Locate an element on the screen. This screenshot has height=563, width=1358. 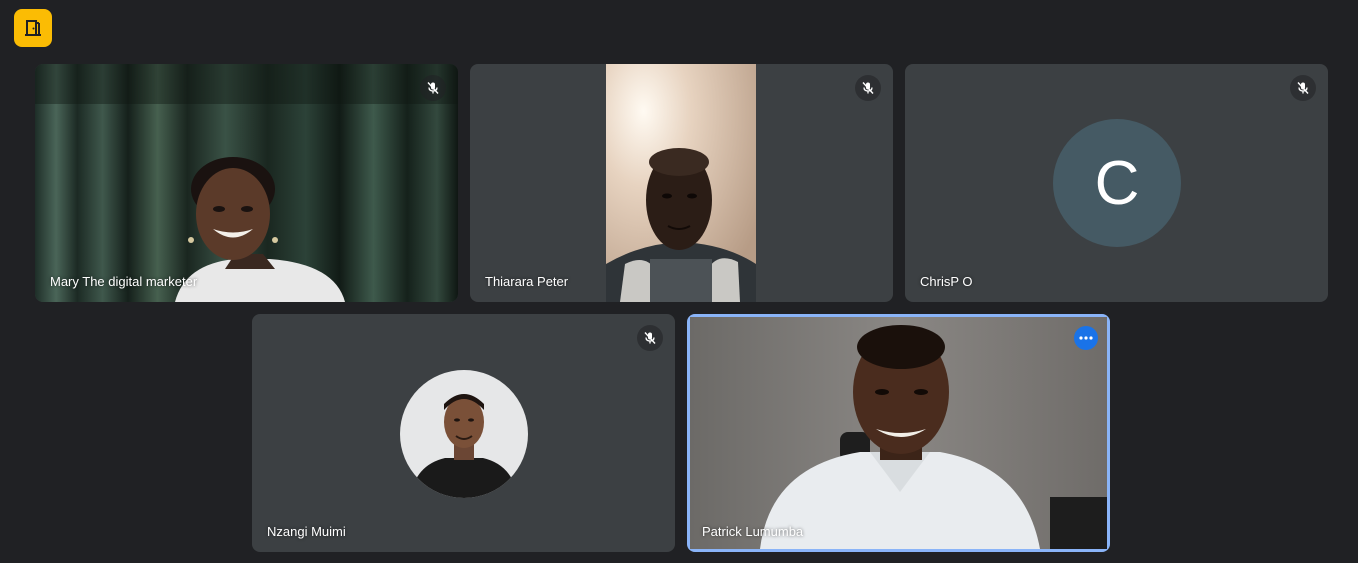
exit-room-button is located at coordinates (33, 28).